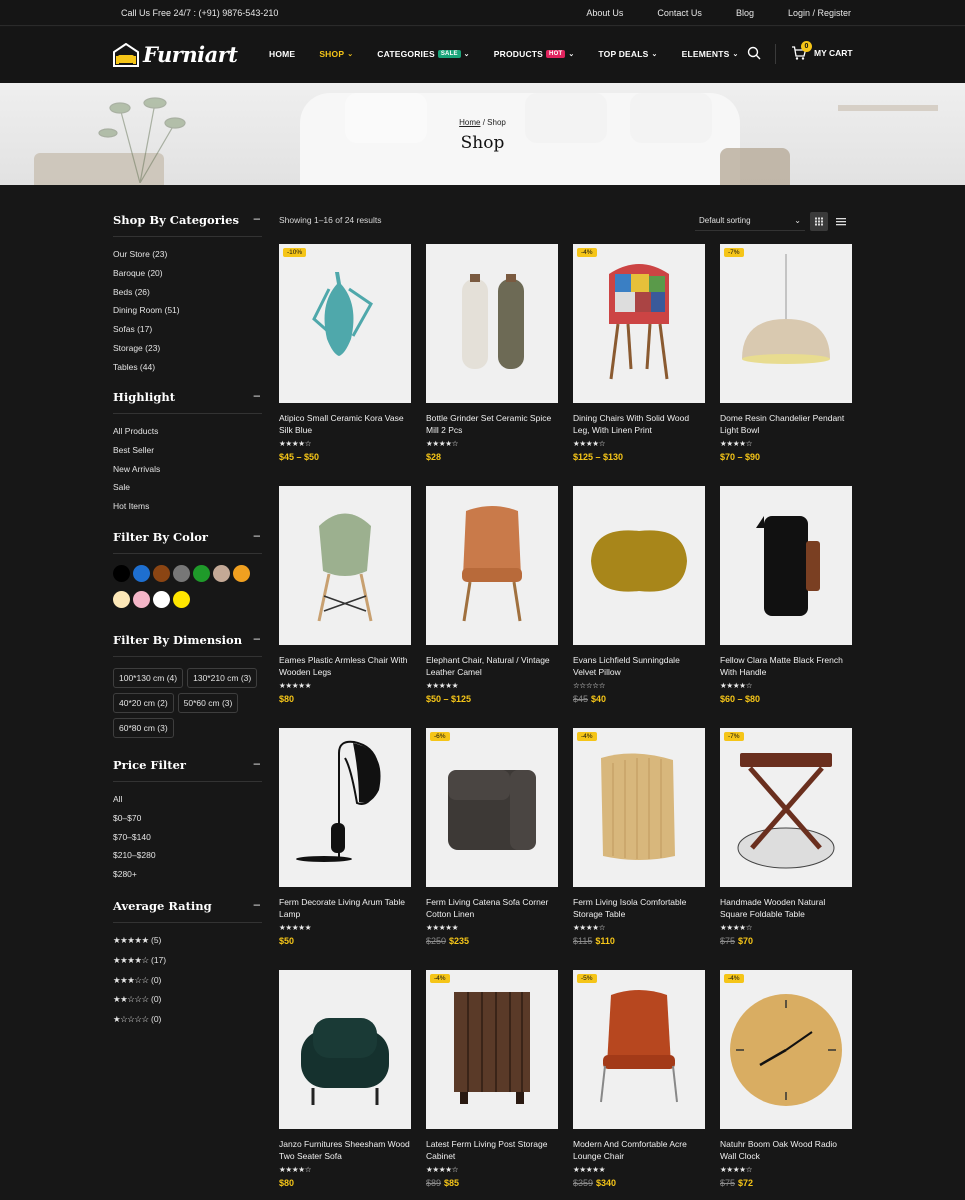 The width and height of the screenshot is (965, 1200). What do you see at coordinates (786, 1150) in the screenshot?
I see `product-name: Natuhr Boom Oak Wood Radio Wall Clock` at bounding box center [786, 1150].